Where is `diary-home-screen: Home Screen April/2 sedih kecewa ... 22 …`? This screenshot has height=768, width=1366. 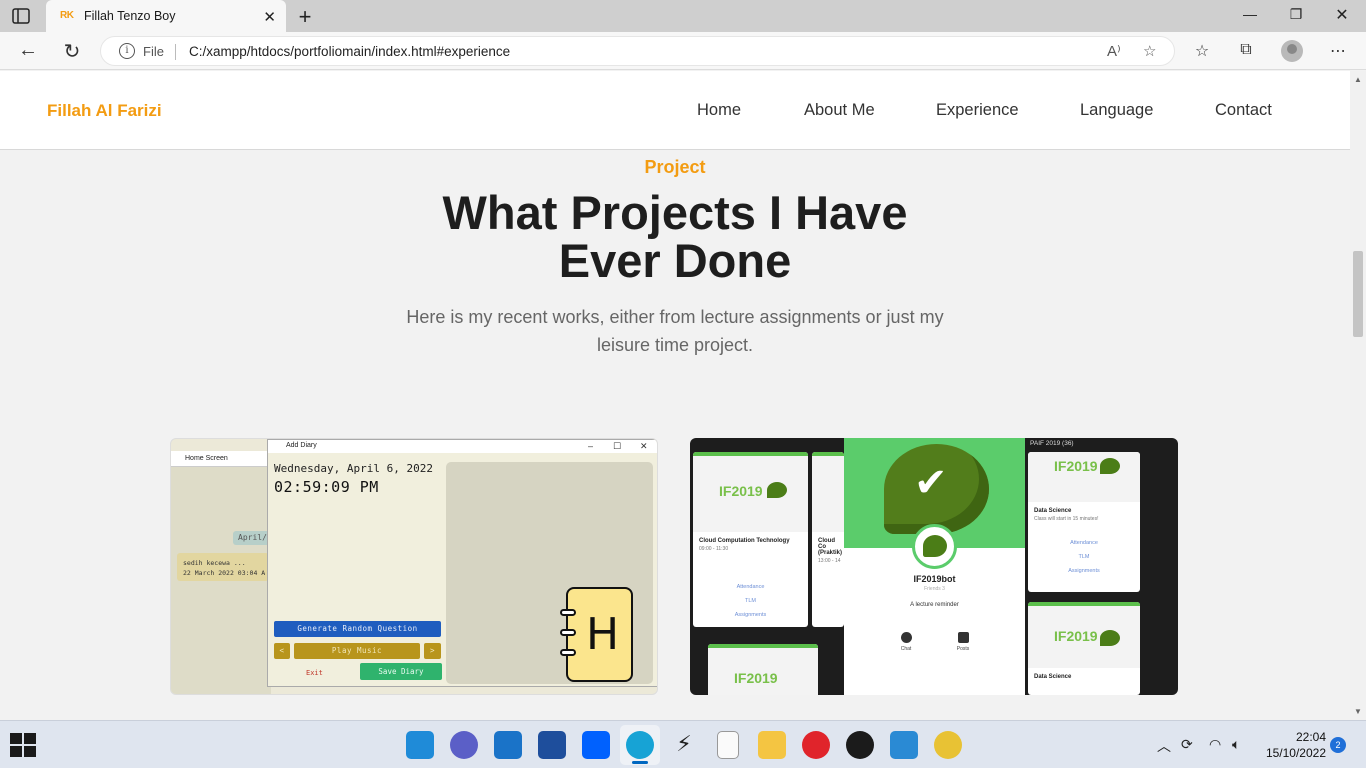
diary-home-screen: Home Screen April/2 sedih kecewa ... 22 … is located at coordinates (222, 572).